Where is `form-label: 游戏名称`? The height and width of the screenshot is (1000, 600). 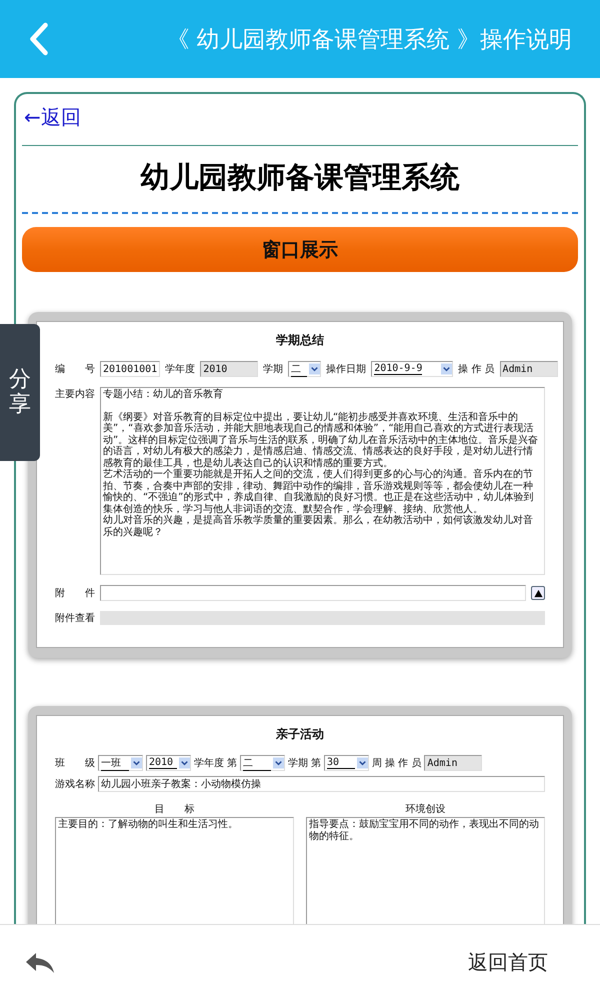 form-label: 游戏名称 is located at coordinates (75, 784).